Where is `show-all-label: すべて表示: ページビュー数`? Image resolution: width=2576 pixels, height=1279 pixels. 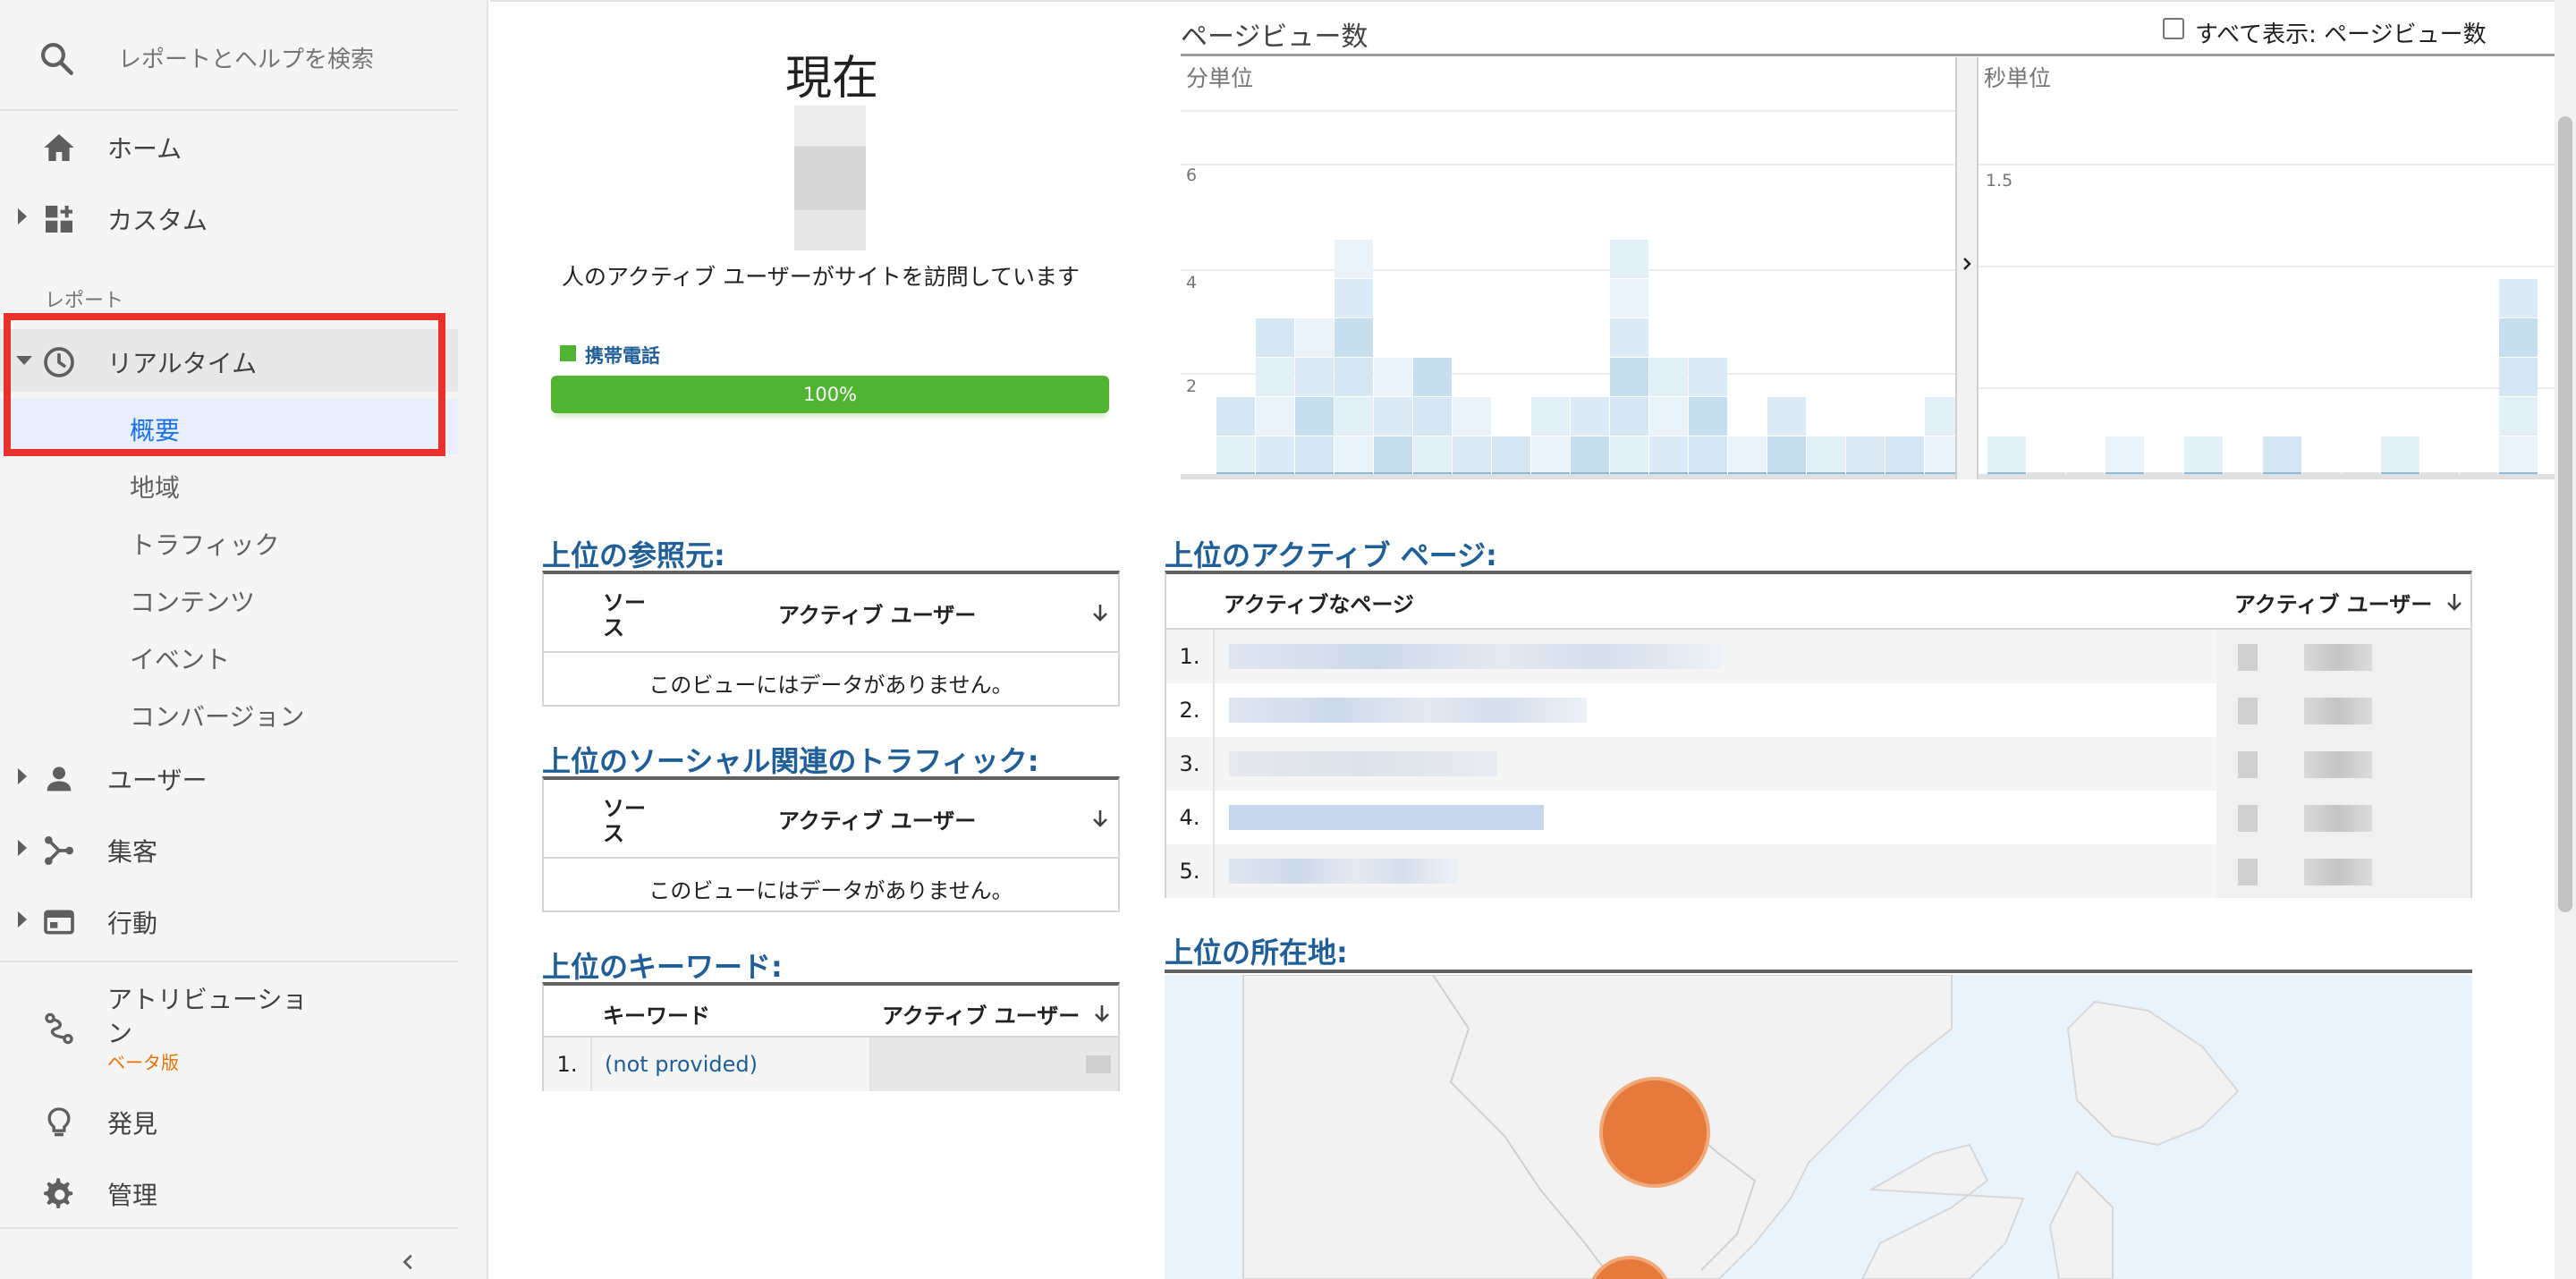 show-all-label: すべて表示: ページビュー数 is located at coordinates (2341, 32).